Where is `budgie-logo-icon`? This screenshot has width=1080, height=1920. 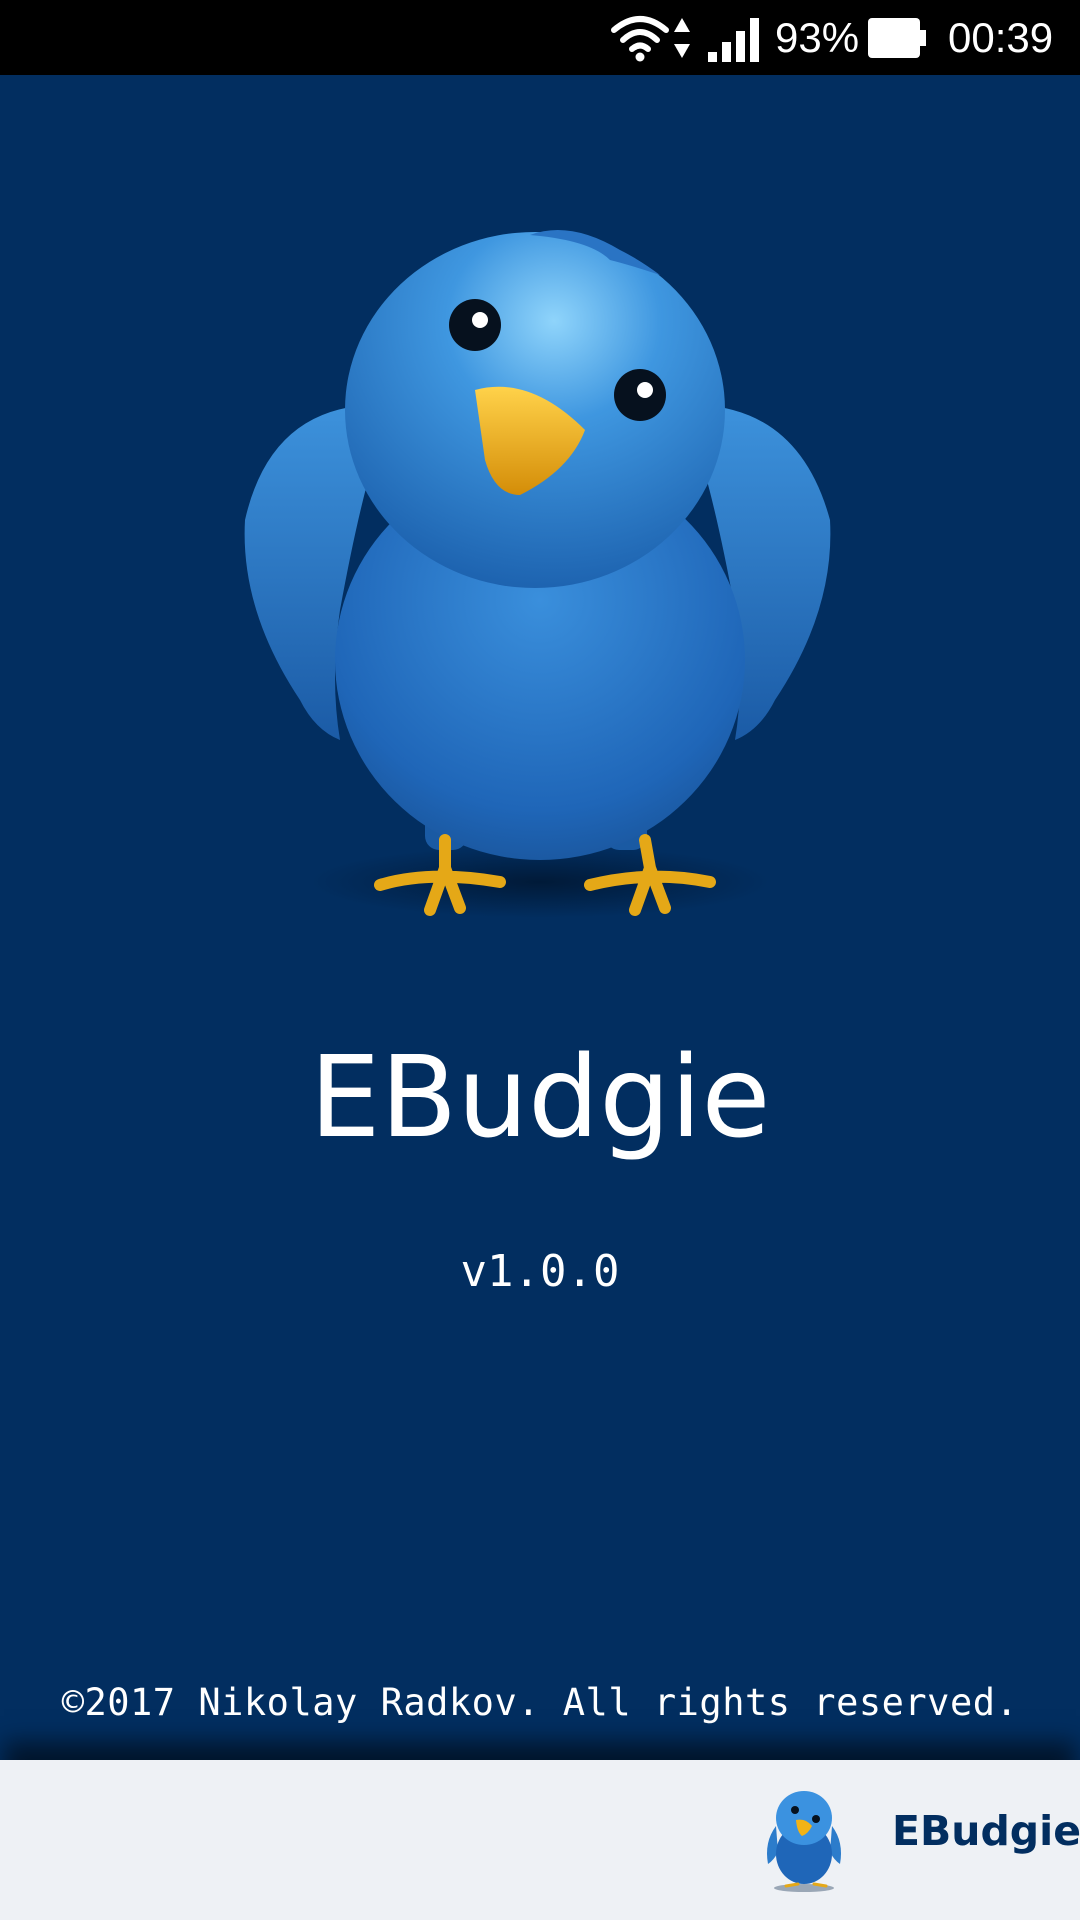
budgie-logo-icon is located at coordinates (804, 1841).